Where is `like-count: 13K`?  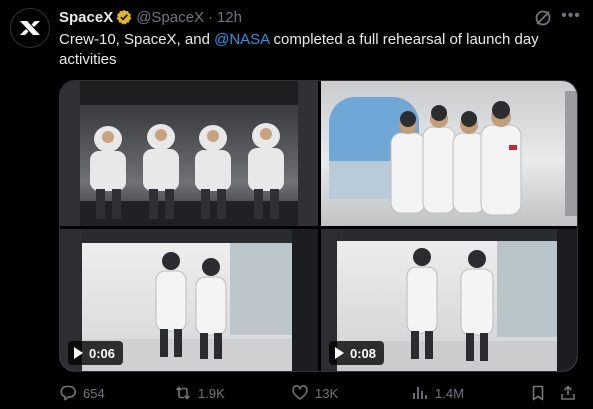 like-count: 13K is located at coordinates (327, 393).